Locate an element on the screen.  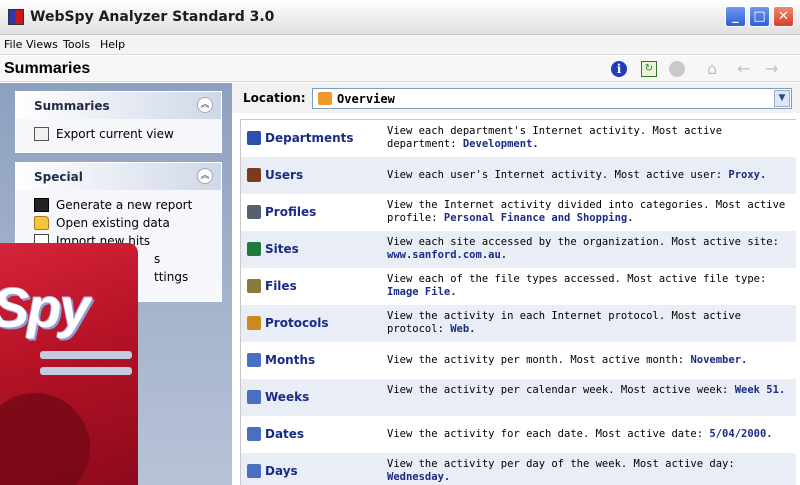
most-active-value: Development. is located at coordinates (500, 144).